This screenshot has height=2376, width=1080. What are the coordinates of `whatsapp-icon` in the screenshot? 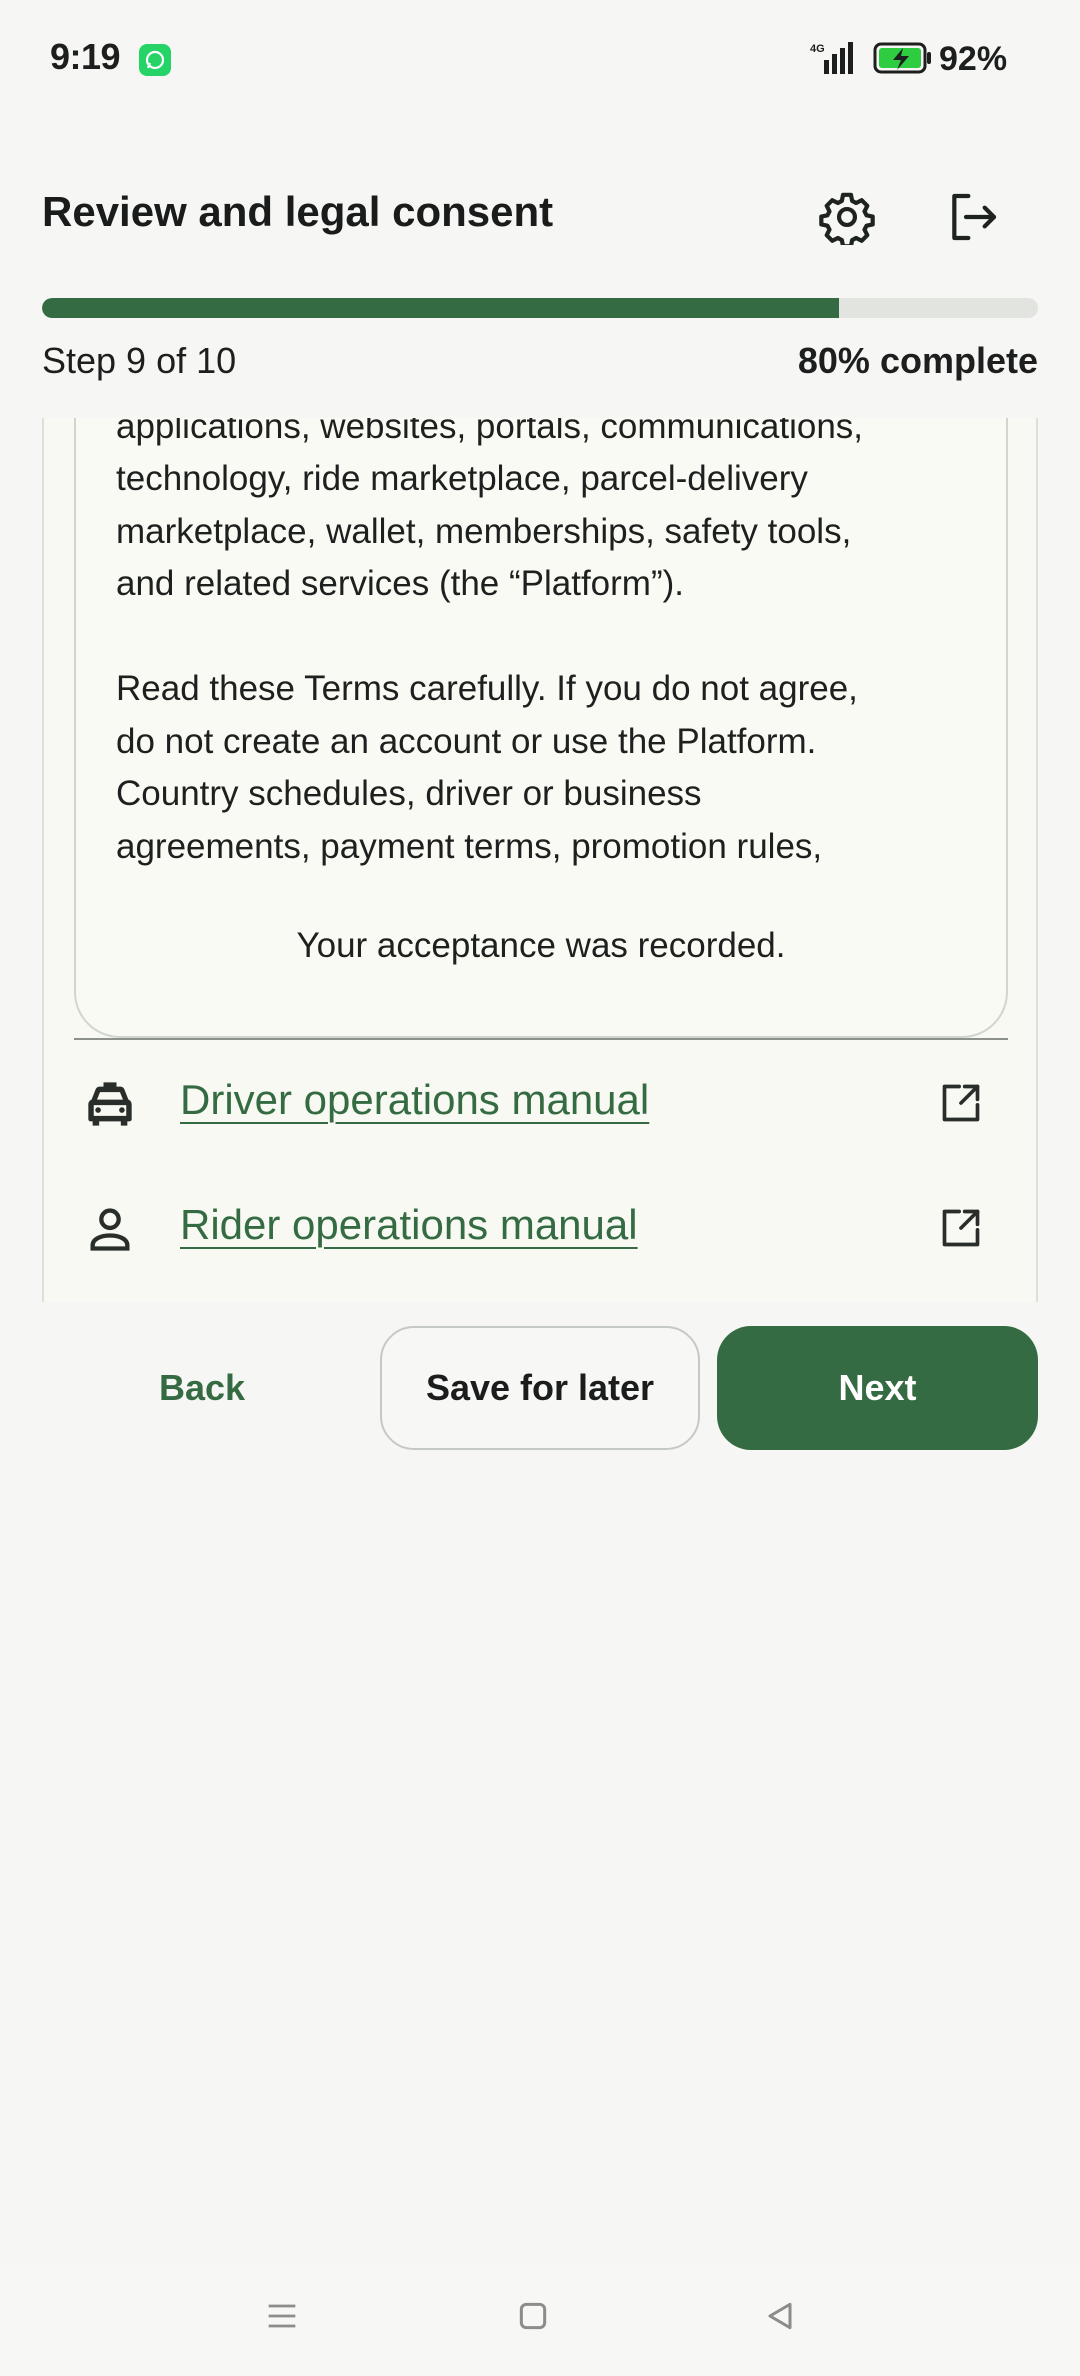 It's located at (155, 60).